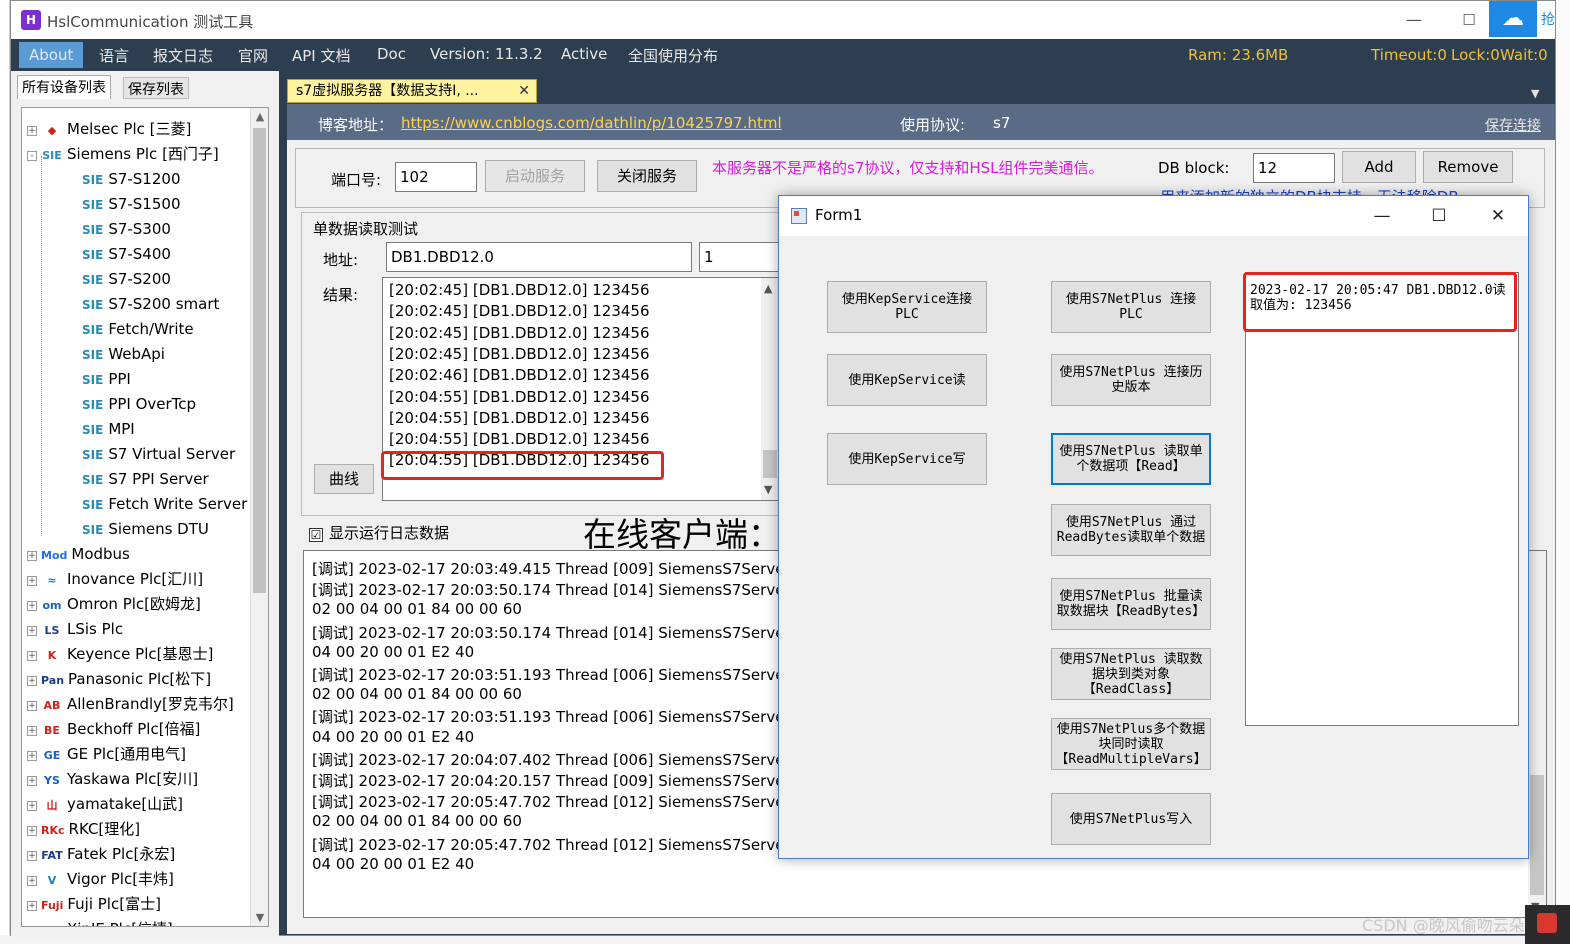 The image size is (1570, 944). Describe the element at coordinates (1439, 216) in the screenshot. I see `form-maximize-button: ☐` at that location.